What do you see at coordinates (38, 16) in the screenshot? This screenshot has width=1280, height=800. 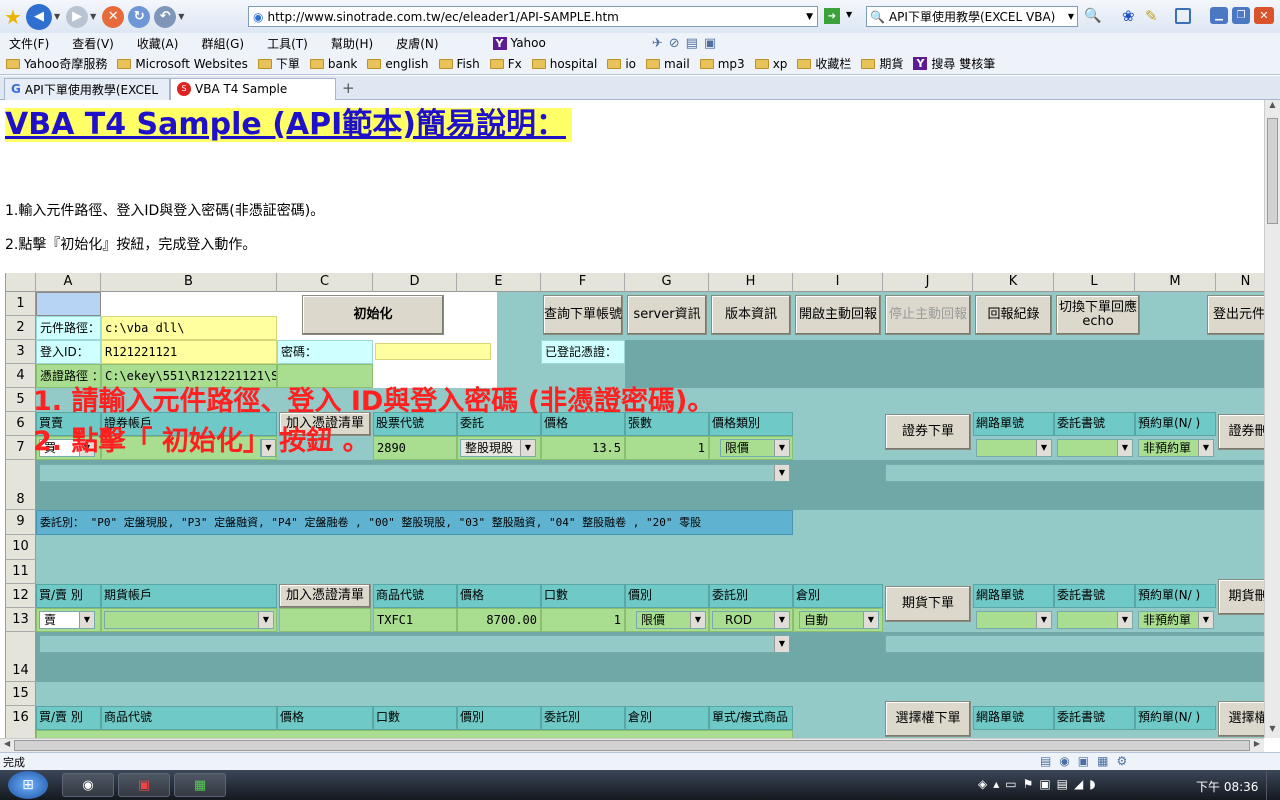 I see `back-icon: ◀` at bounding box center [38, 16].